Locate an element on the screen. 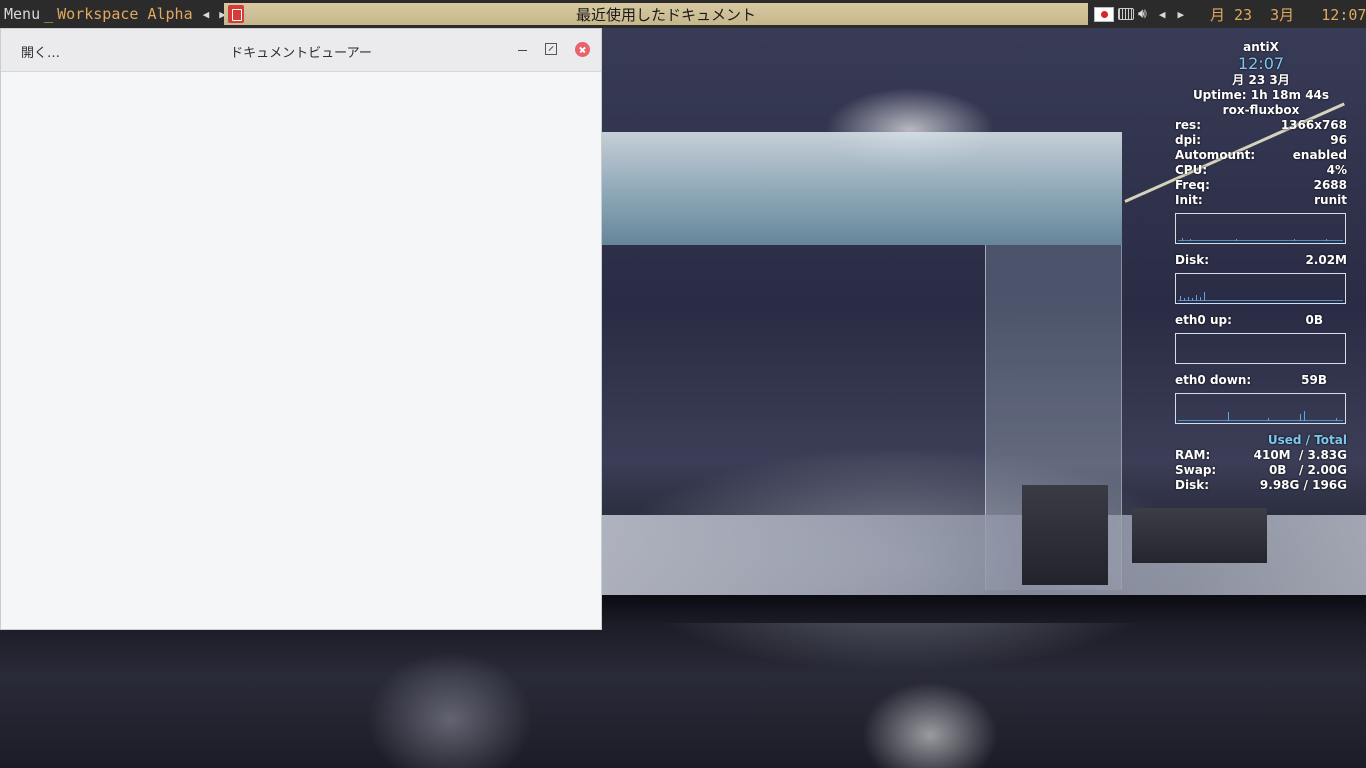  disk-io-row: Disk: 2.02M is located at coordinates (1261, 260).